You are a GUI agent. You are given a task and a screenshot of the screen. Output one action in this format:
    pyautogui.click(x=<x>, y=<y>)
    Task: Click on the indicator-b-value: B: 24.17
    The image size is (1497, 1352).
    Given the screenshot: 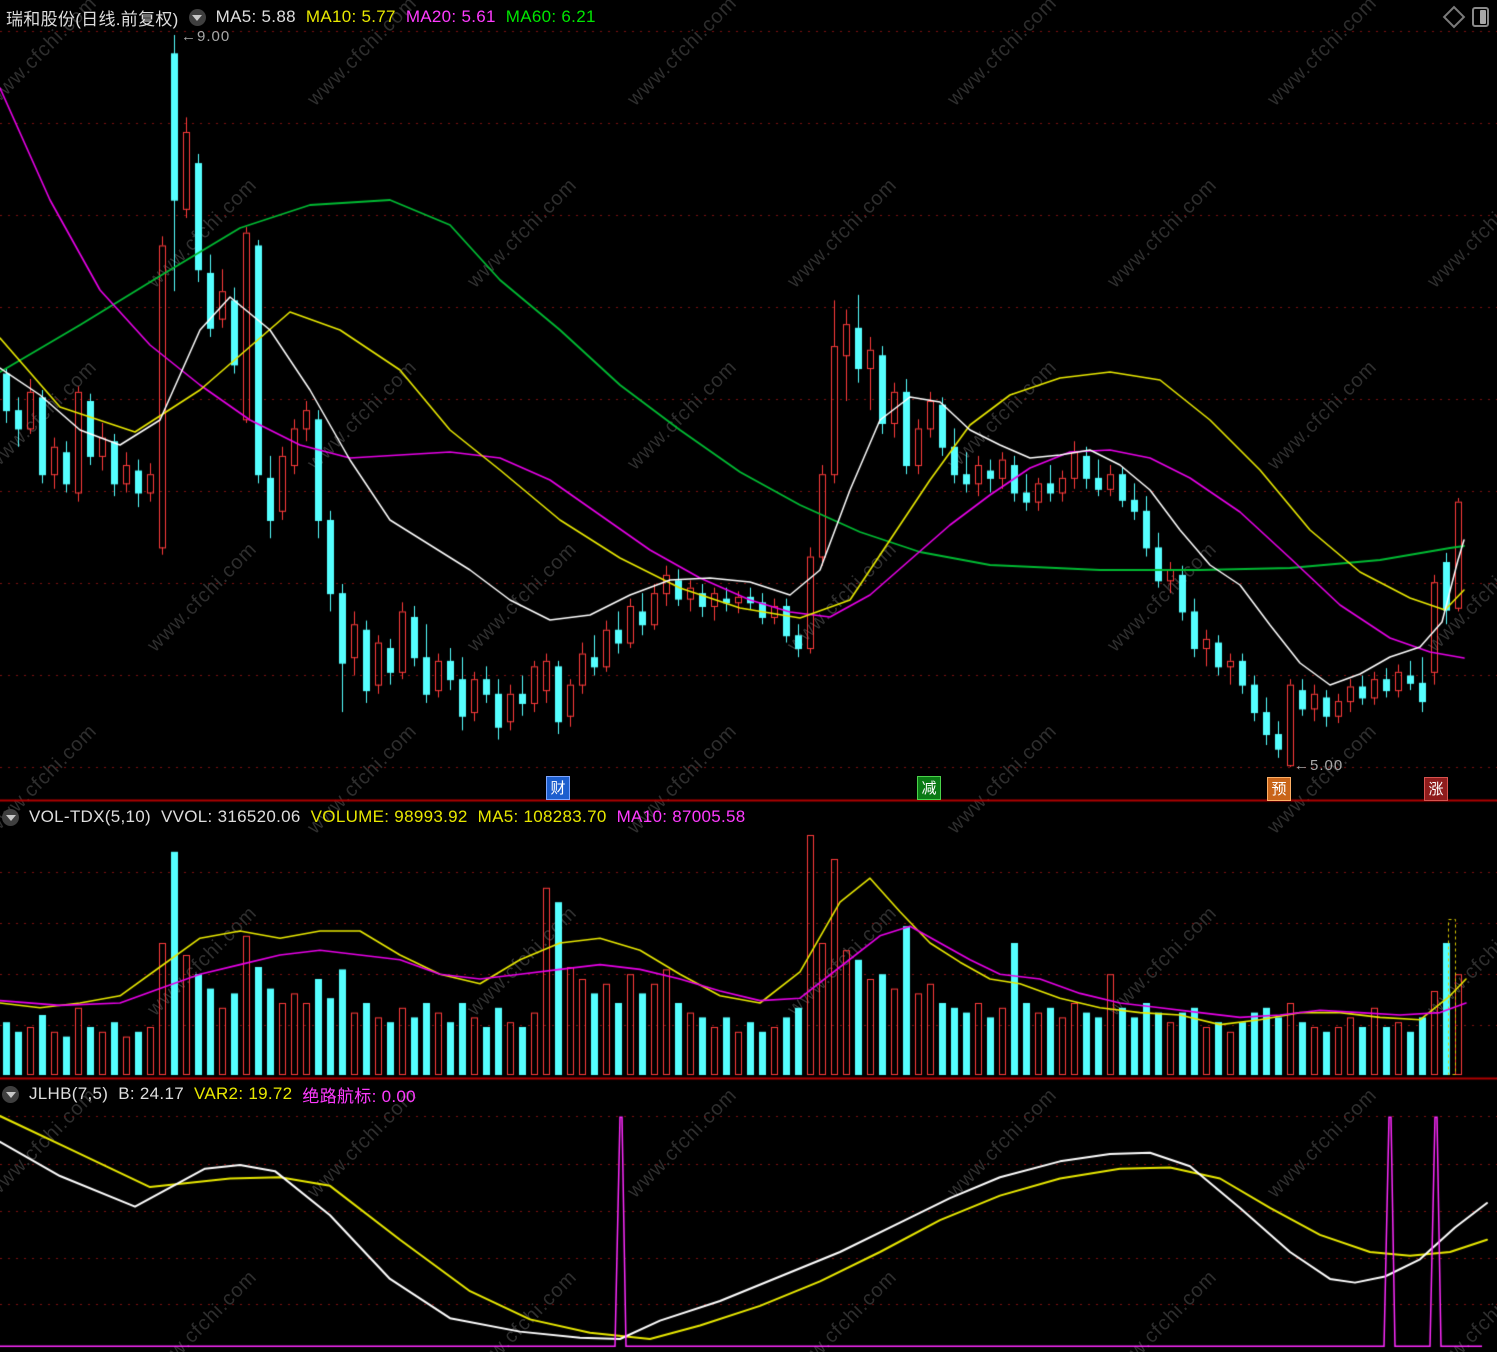 What is the action you would take?
    pyautogui.click(x=151, y=1093)
    